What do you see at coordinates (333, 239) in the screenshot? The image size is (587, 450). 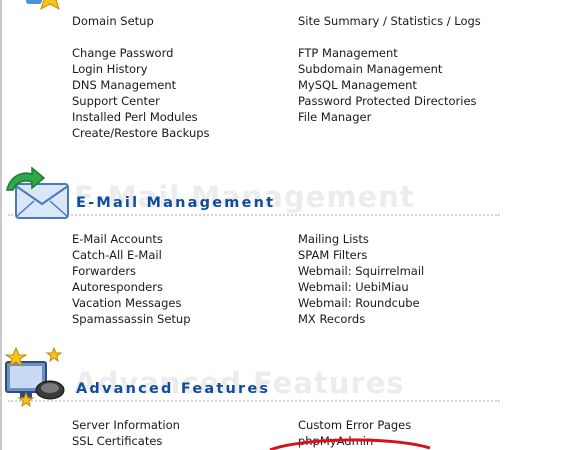 I see `link-mailing-lists: Mailing Lists` at bounding box center [333, 239].